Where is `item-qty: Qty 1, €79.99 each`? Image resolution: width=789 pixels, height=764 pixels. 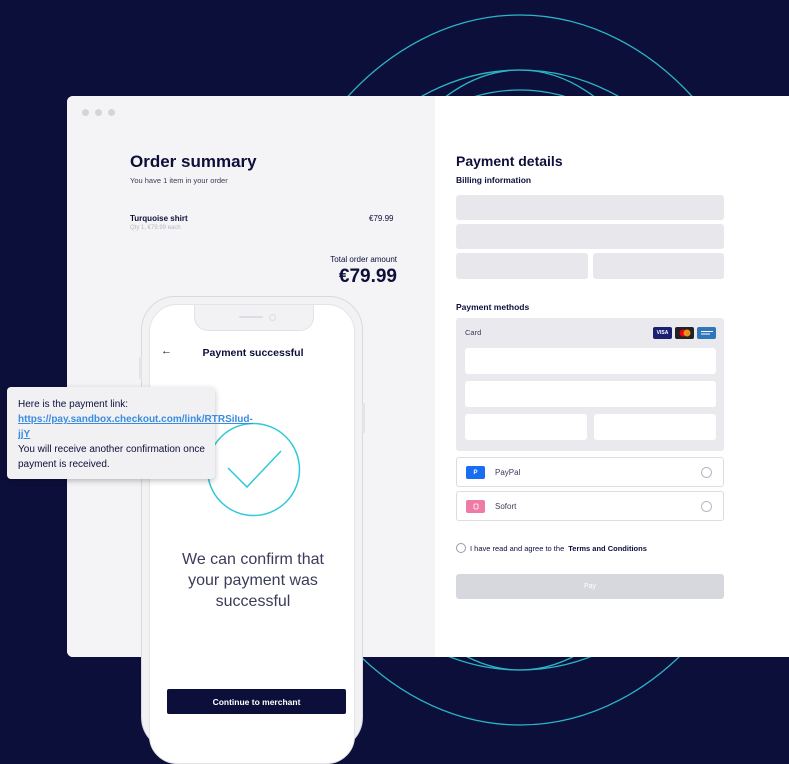
item-qty: Qty 1, €79.99 each is located at coordinates (155, 228).